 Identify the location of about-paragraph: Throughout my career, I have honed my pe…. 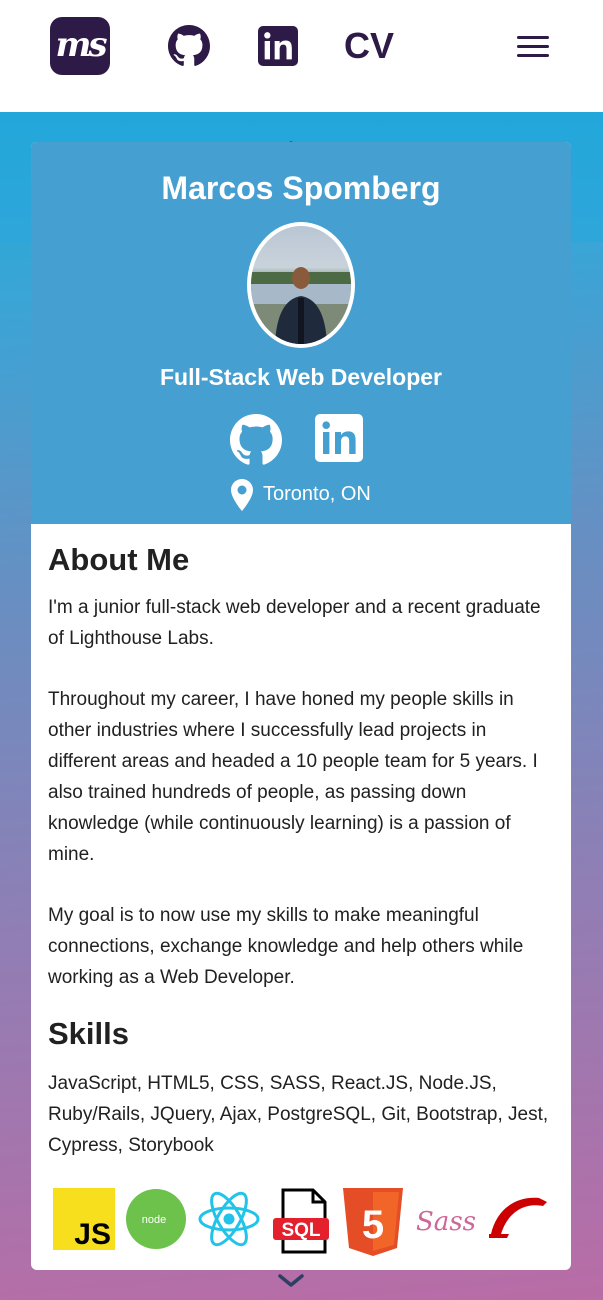
(293, 777).